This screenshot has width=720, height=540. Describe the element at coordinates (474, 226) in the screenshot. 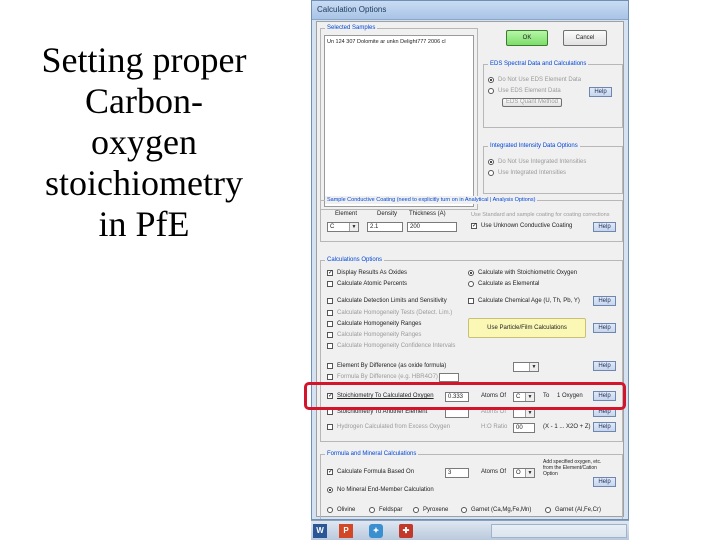

I see `use-coating-checkbox: ✓` at that location.